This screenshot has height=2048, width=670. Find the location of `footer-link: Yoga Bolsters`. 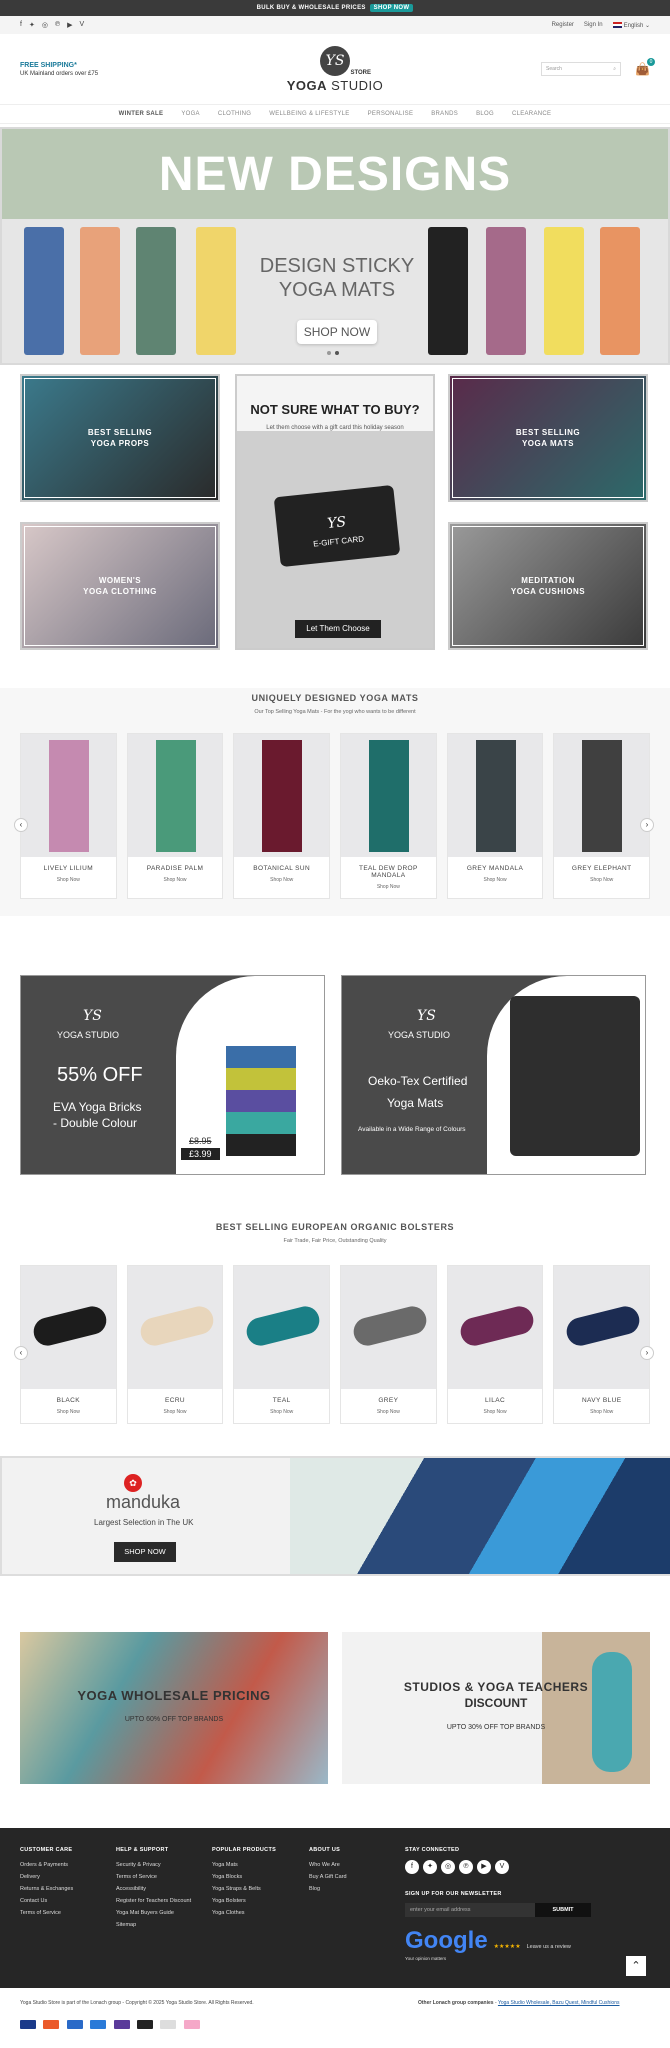

footer-link: Yoga Bolsters is located at coordinates (244, 1901).